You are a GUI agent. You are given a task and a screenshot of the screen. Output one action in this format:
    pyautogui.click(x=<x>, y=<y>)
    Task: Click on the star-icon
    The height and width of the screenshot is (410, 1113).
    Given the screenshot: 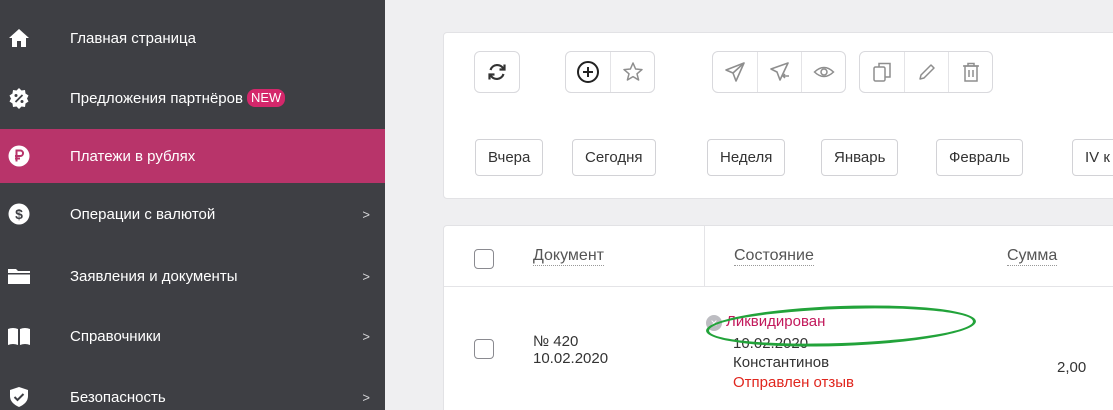 What is the action you would take?
    pyautogui.click(x=632, y=71)
    